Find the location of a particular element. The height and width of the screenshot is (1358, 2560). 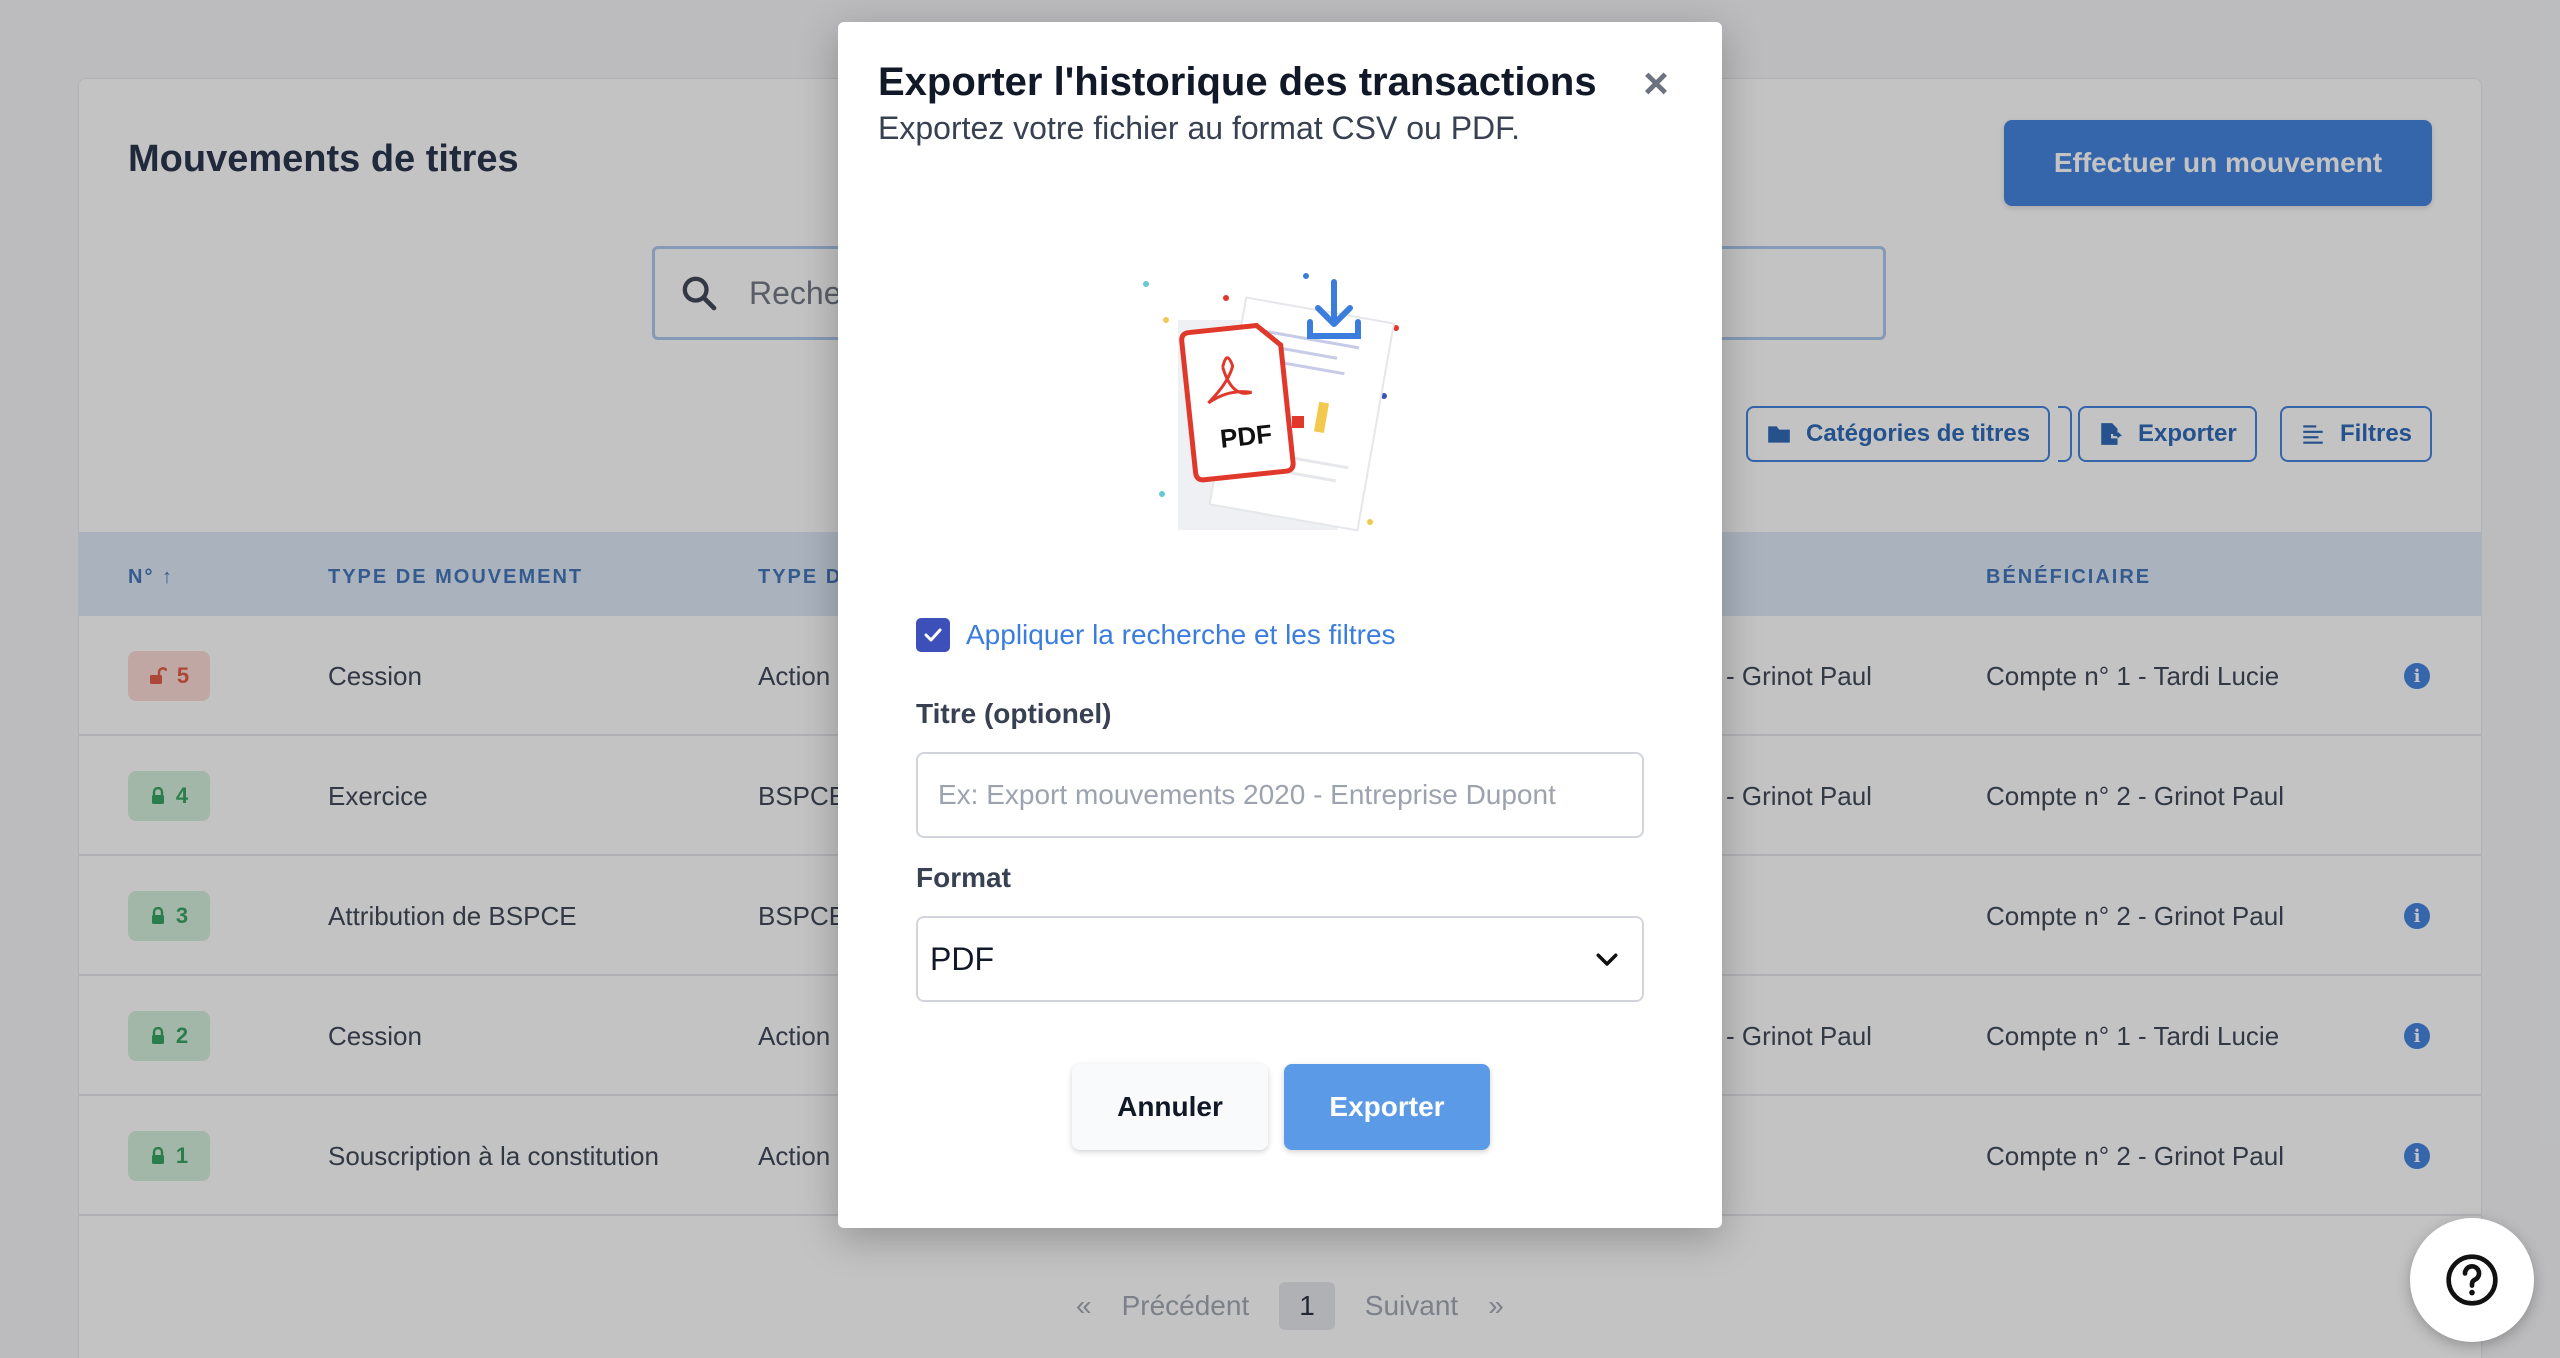

title-field is located at coordinates (1280, 795).